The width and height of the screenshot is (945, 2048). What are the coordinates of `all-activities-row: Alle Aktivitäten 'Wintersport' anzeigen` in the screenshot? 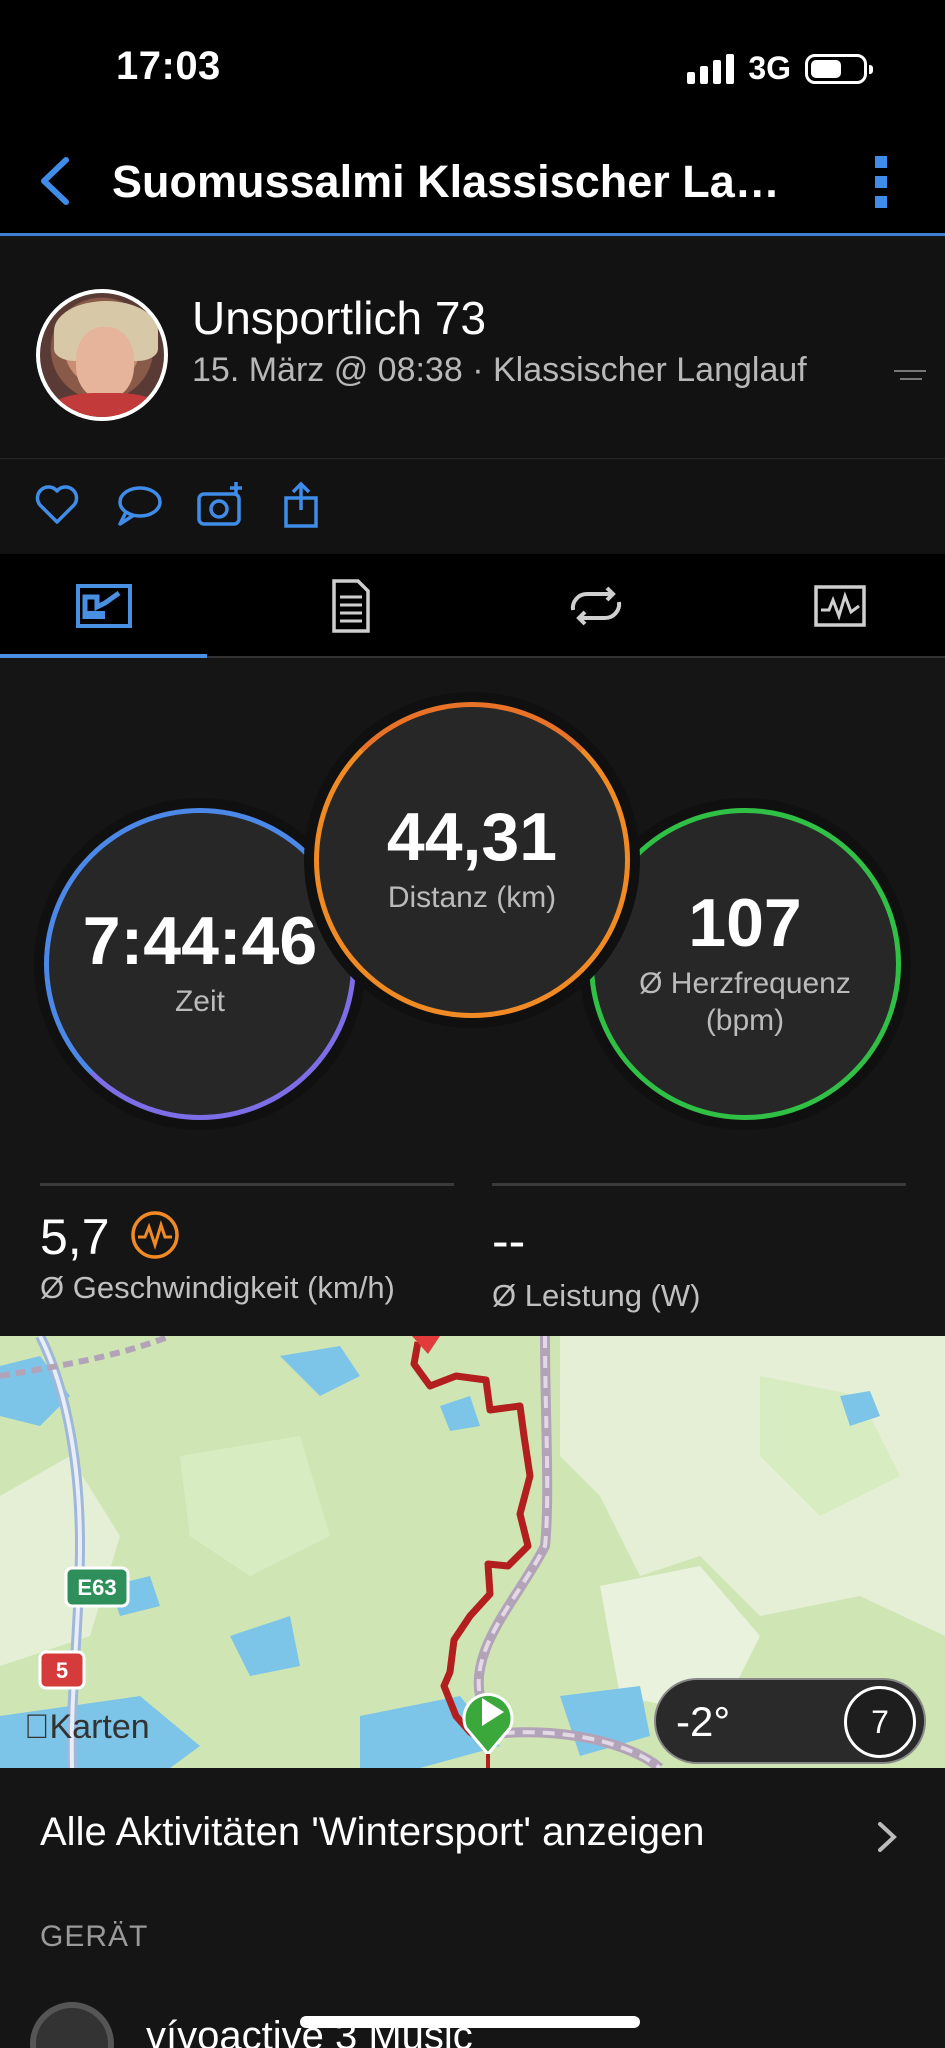 It's located at (472, 1833).